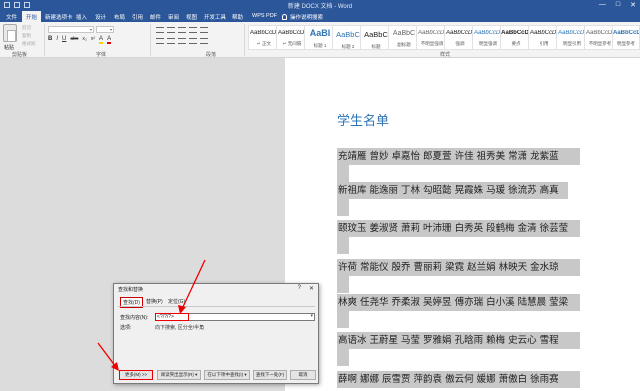 This screenshot has width=640, height=391. What do you see at coordinates (602, 5) in the screenshot?
I see `minimize-button: —` at bounding box center [602, 5].